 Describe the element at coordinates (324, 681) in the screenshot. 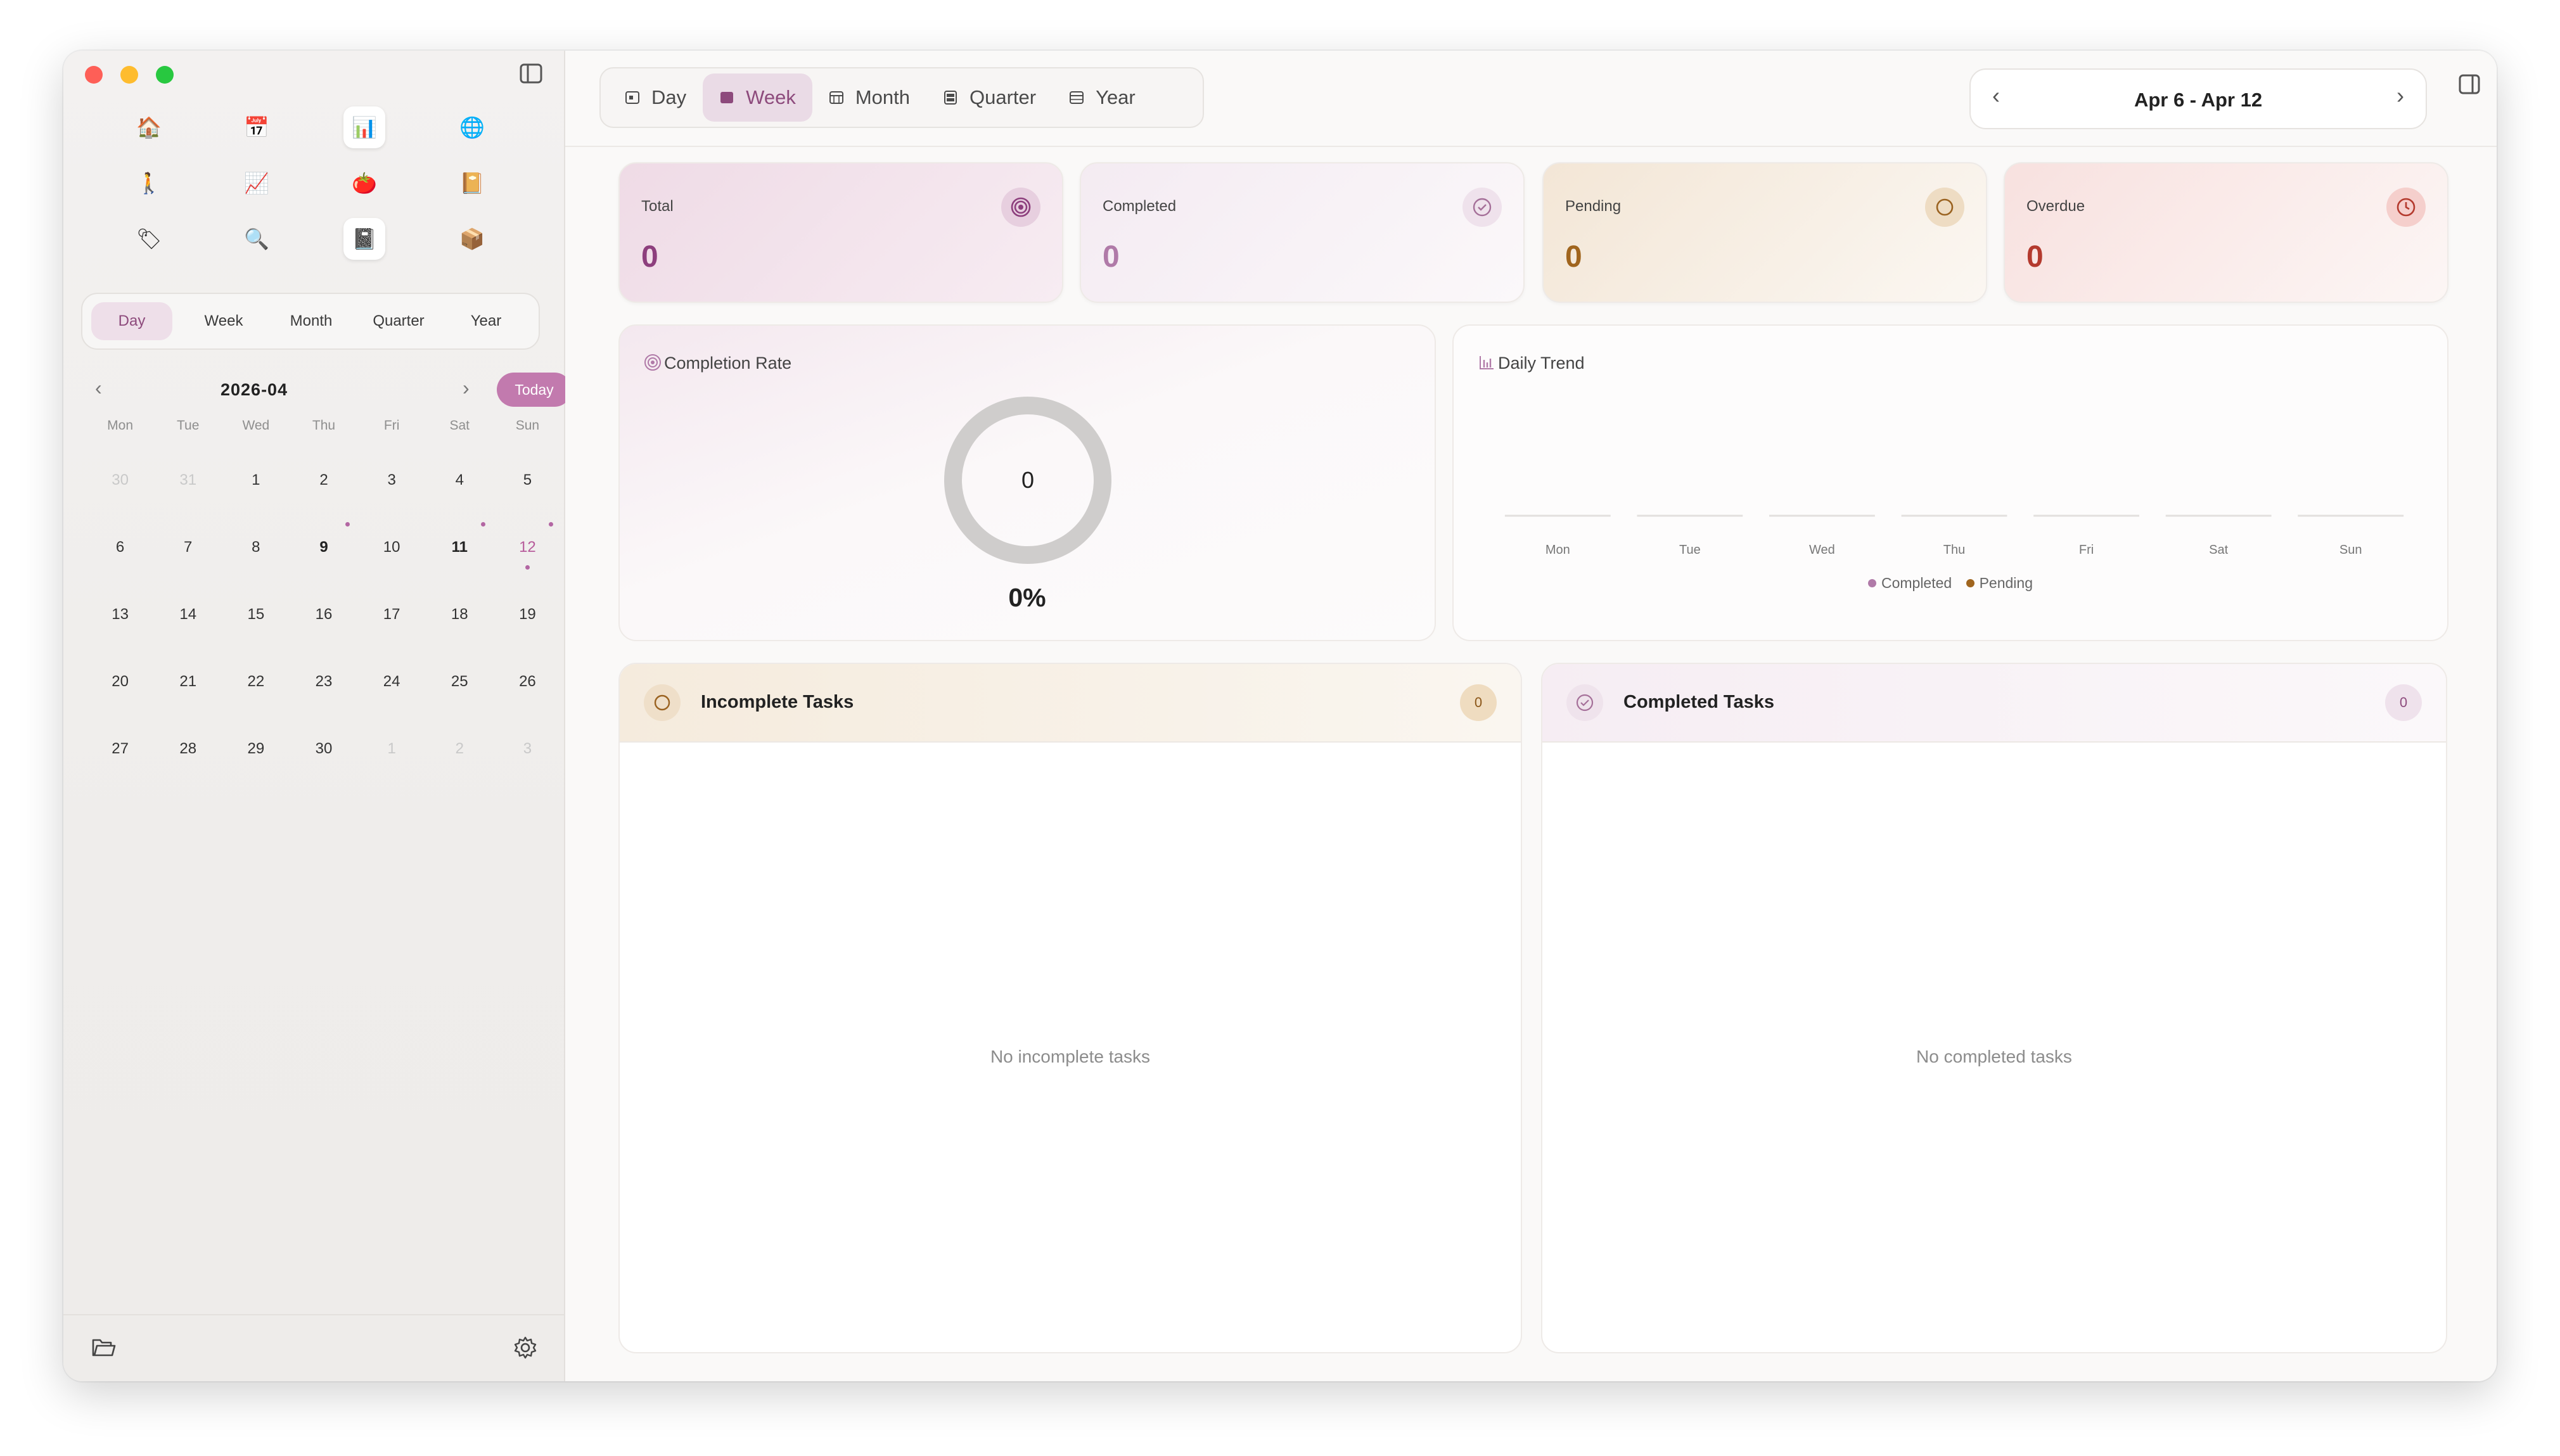

I see `day-number: 23` at that location.